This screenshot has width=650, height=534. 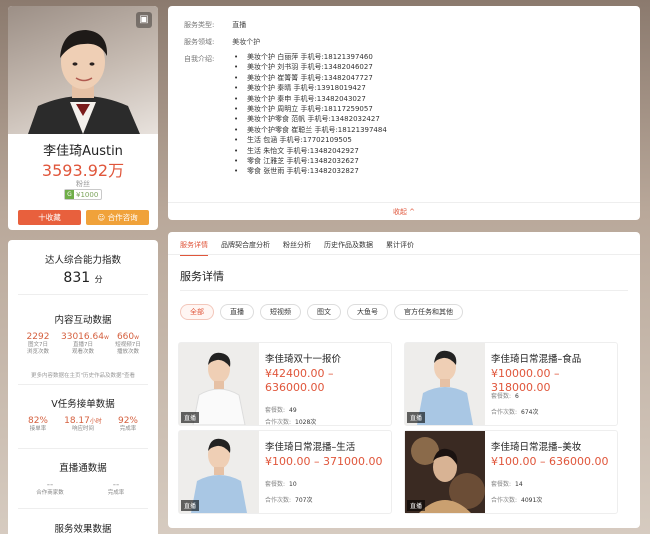 What do you see at coordinates (83, 320) in the screenshot?
I see `interaction-title: 内容互动数据` at bounding box center [83, 320].